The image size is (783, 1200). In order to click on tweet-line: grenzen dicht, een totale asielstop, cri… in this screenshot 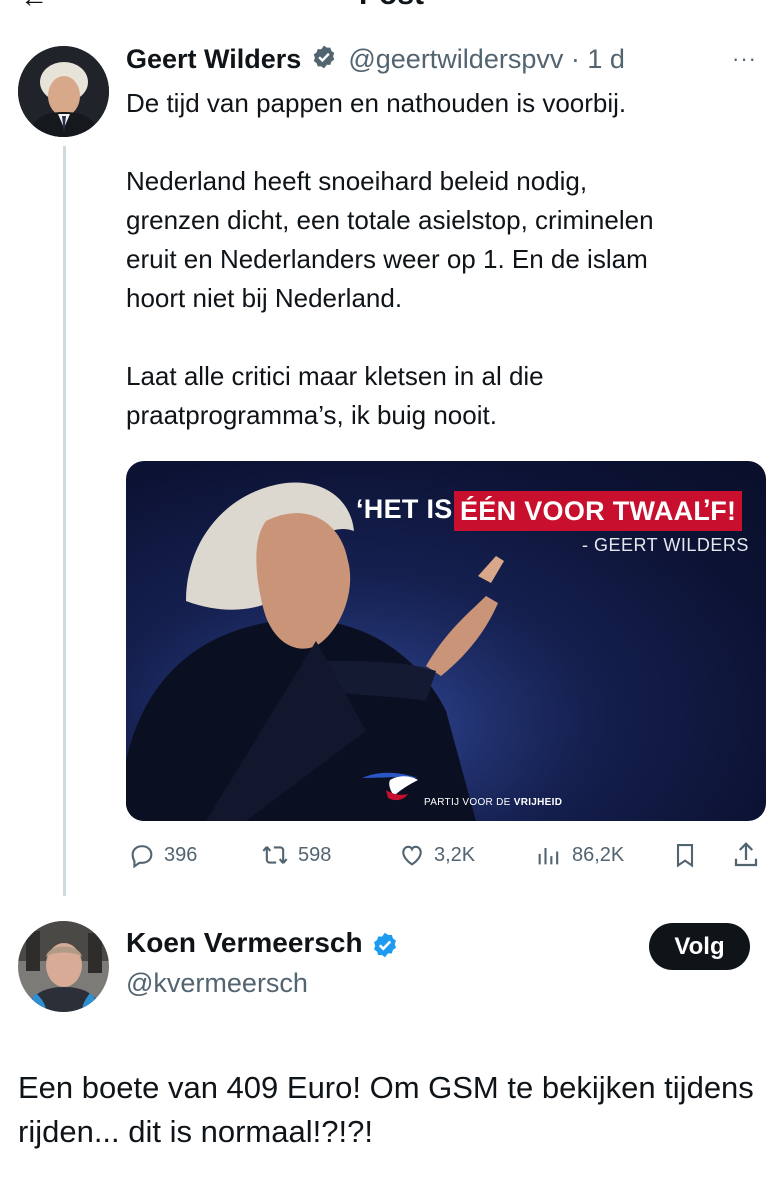, I will do `click(390, 220)`.